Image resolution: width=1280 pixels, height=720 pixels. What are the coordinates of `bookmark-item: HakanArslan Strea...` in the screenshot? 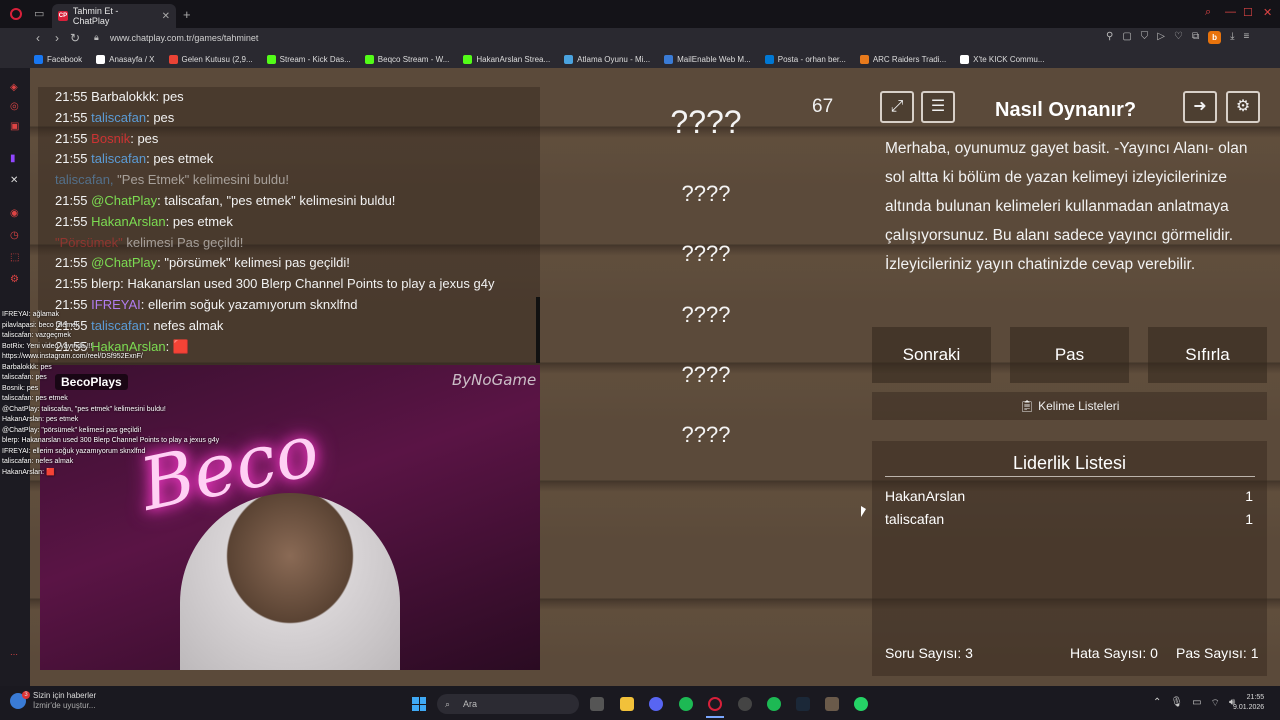 It's located at (506, 59).